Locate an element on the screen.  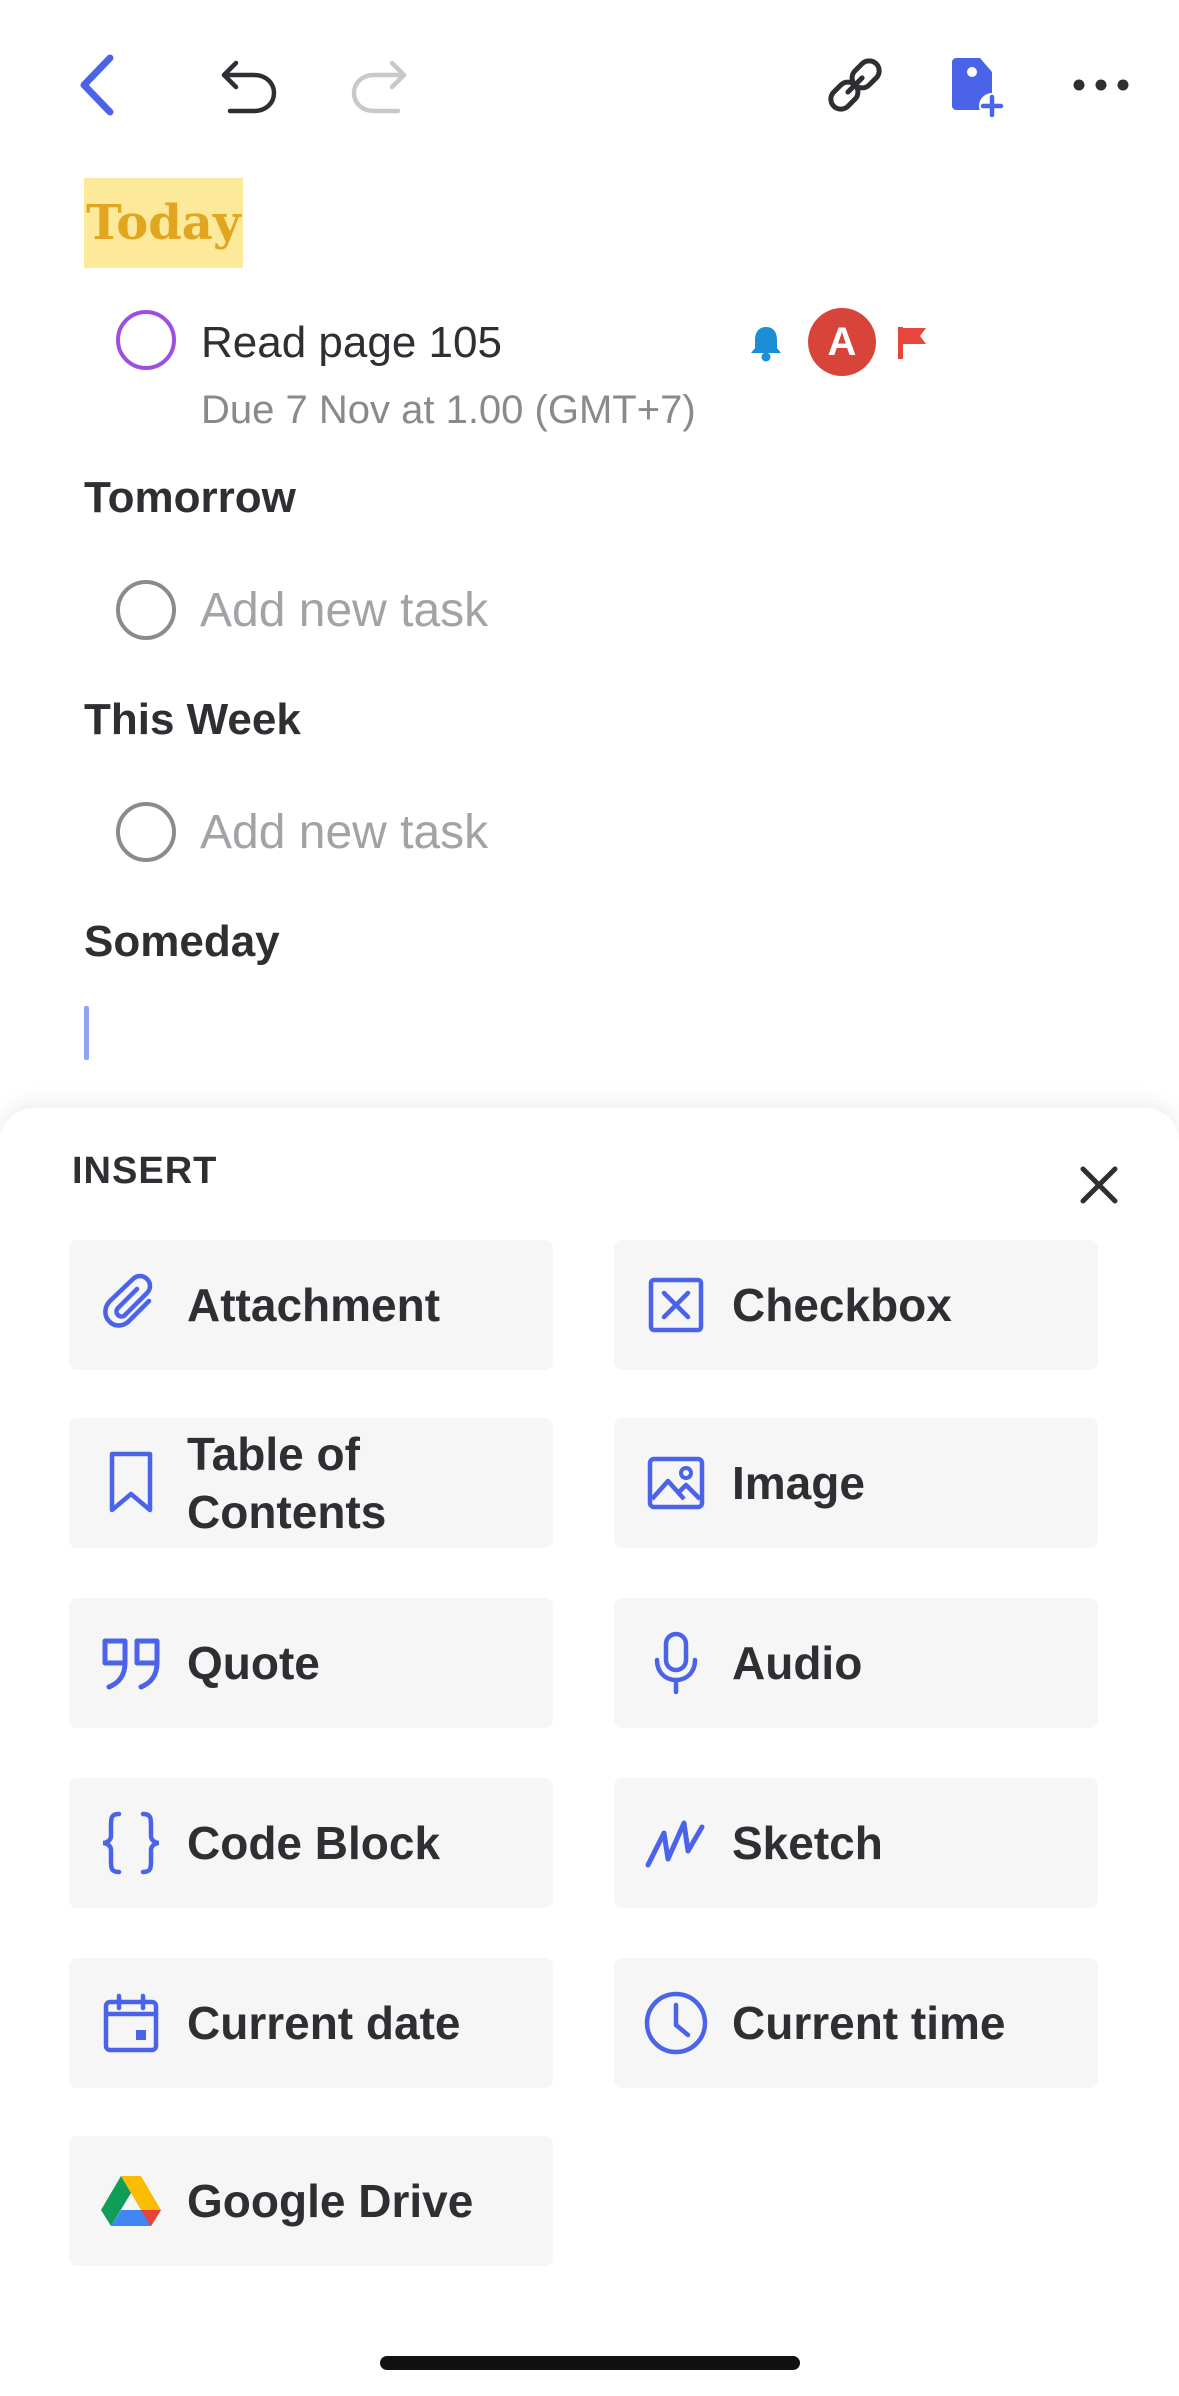
tile-label: Google Drive is located at coordinates (330, 2201).